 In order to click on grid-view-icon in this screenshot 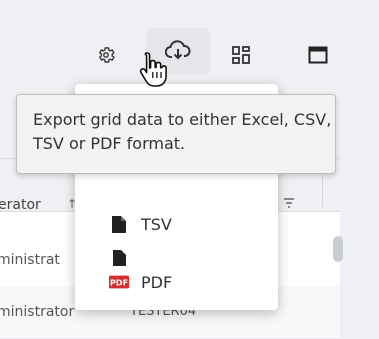, I will do `click(241, 55)`.